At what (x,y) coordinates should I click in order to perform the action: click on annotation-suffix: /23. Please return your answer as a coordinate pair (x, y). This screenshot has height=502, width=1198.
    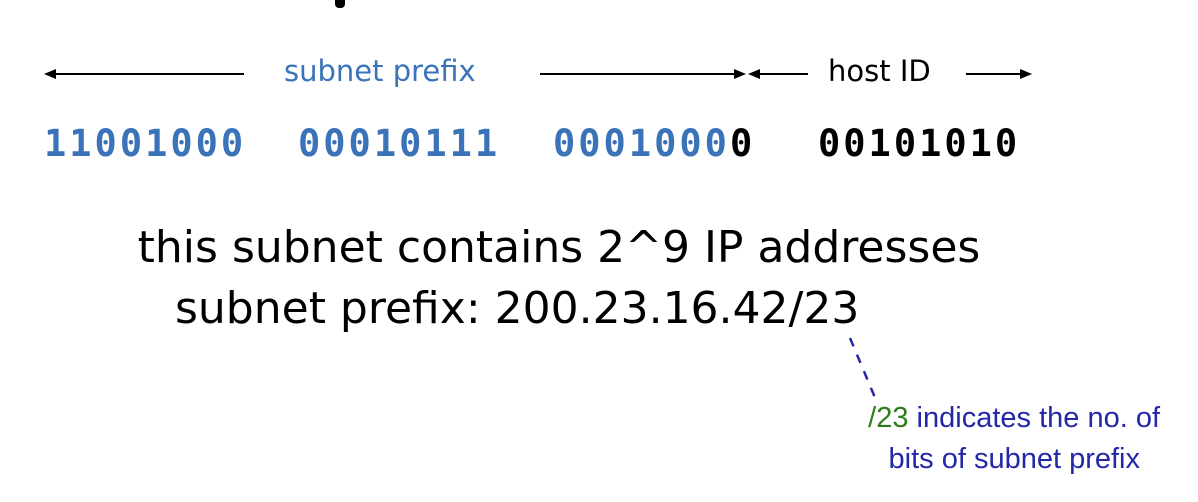
    Looking at the image, I should click on (888, 418).